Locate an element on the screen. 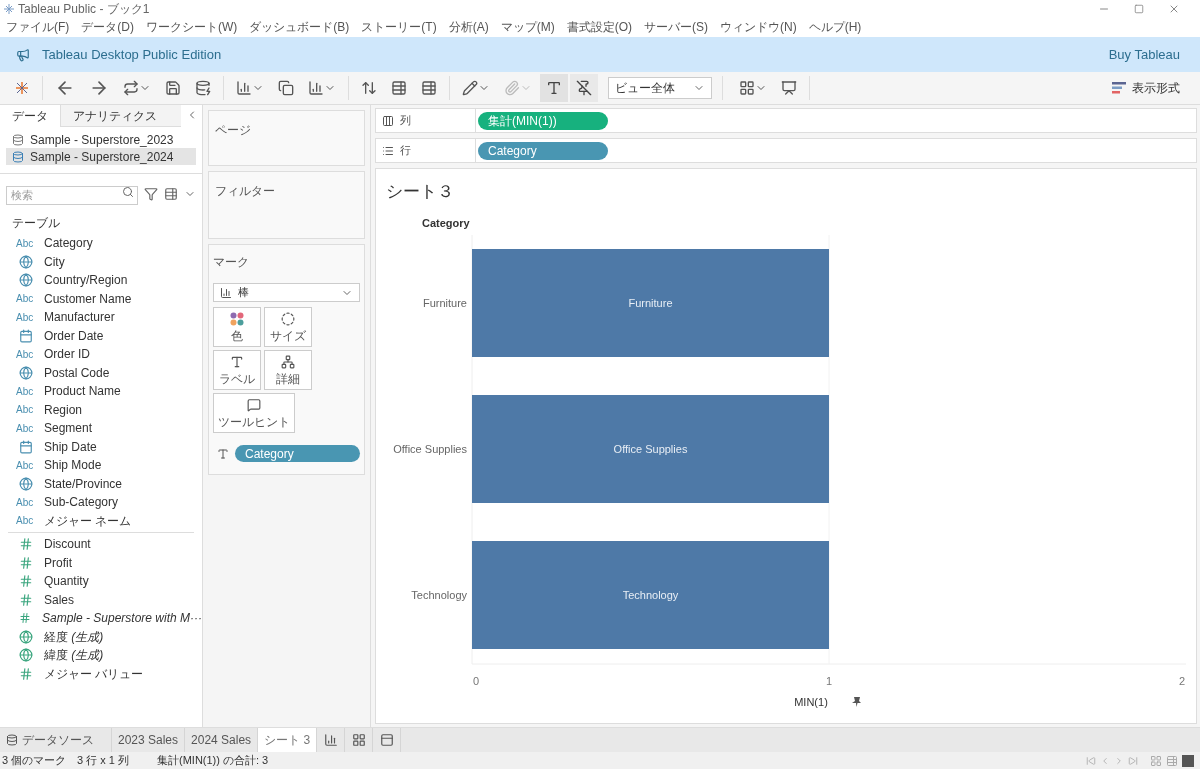 The height and width of the screenshot is (769, 1200). search-icon is located at coordinates (128, 192).